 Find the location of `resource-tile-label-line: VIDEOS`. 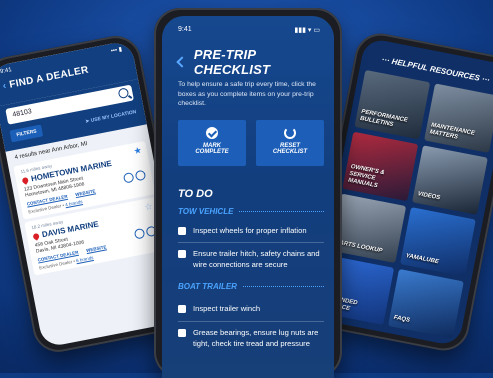

resource-tile-label-line: VIDEOS is located at coordinates (429, 196).